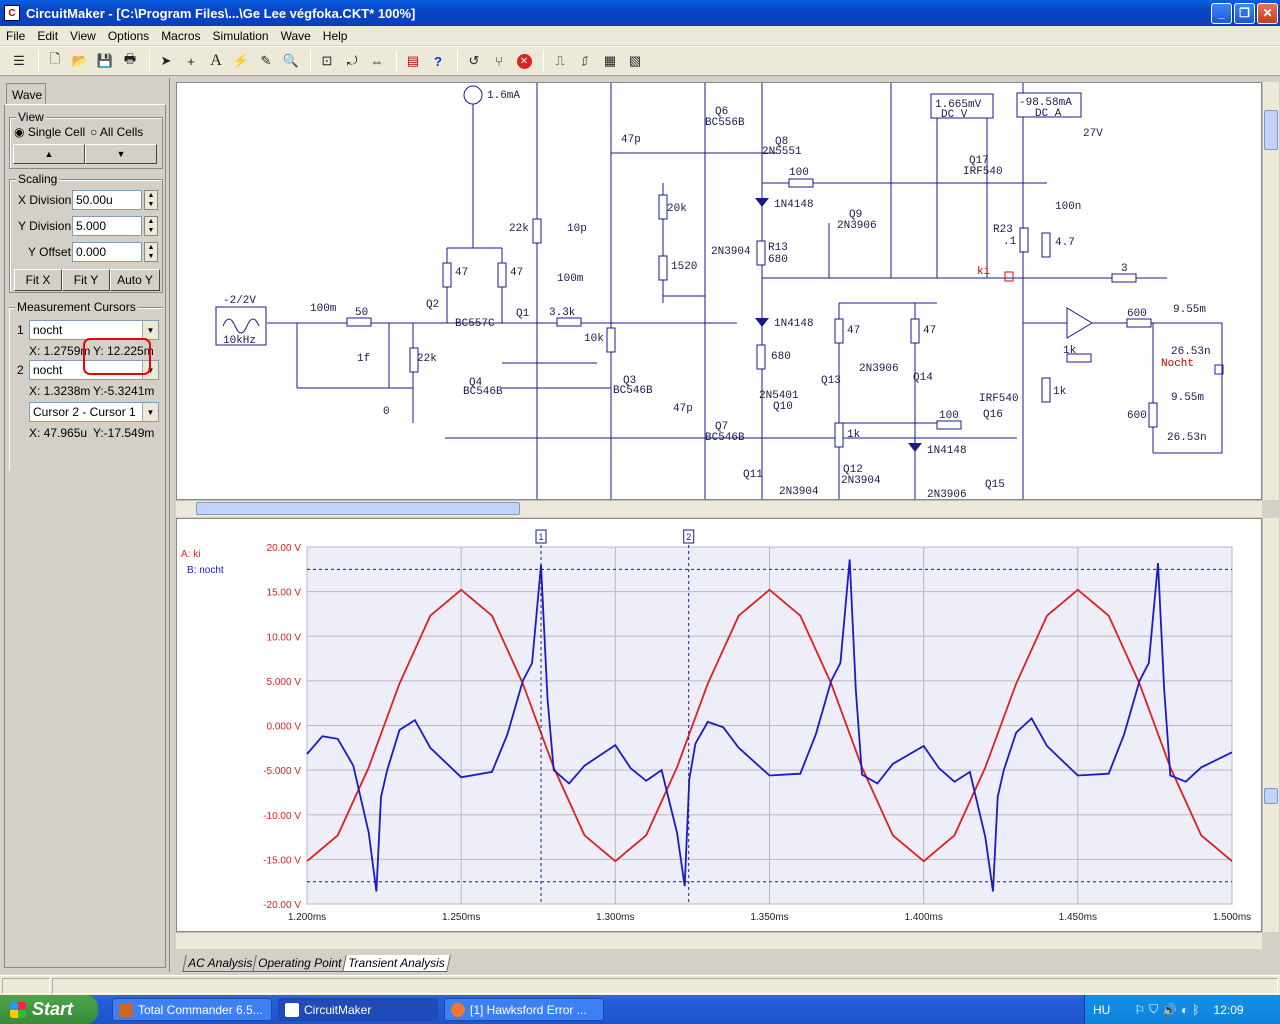  What do you see at coordinates (19, 61) in the screenshot?
I see `panel-toggle-icon: ☰` at bounding box center [19, 61].